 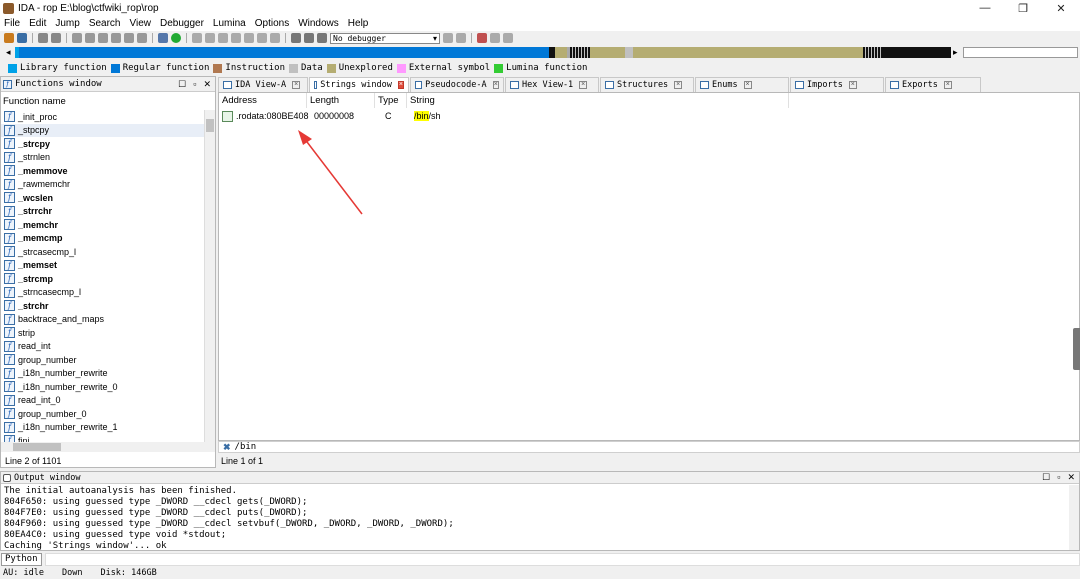 I want to click on function-list-item: f _strcpy, so click(x=102, y=144).